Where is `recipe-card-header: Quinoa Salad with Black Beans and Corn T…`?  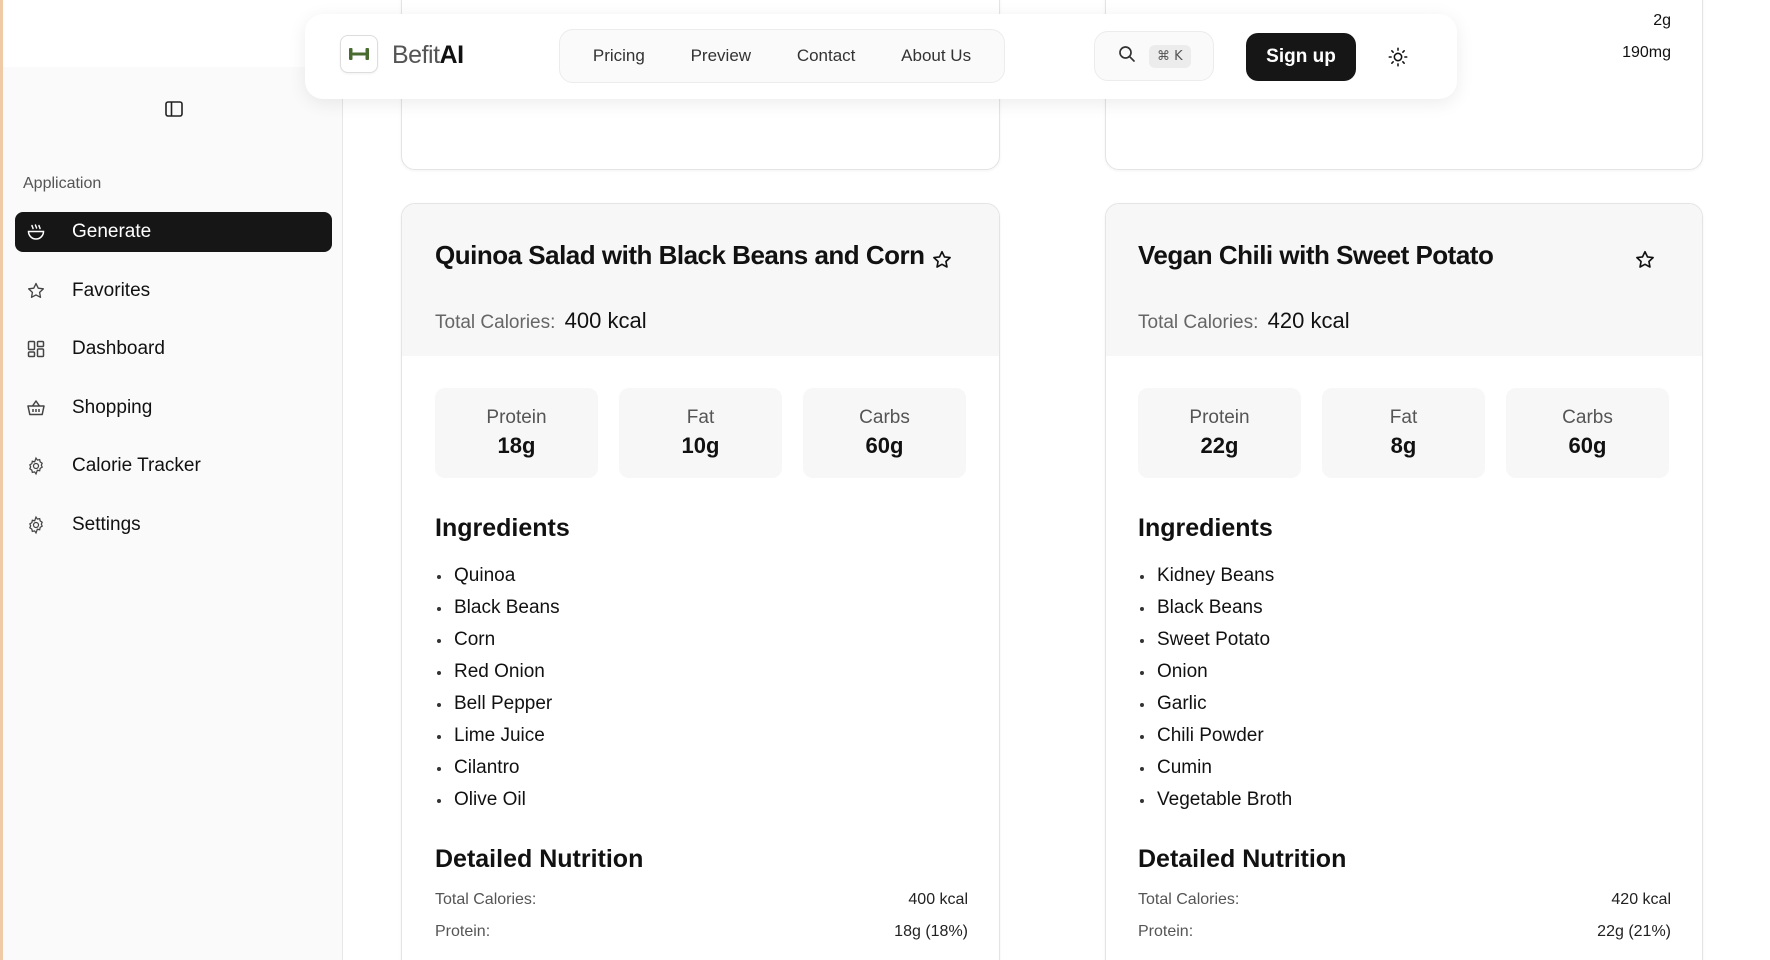 recipe-card-header: Quinoa Salad with Black Beans and Corn T… is located at coordinates (700, 280).